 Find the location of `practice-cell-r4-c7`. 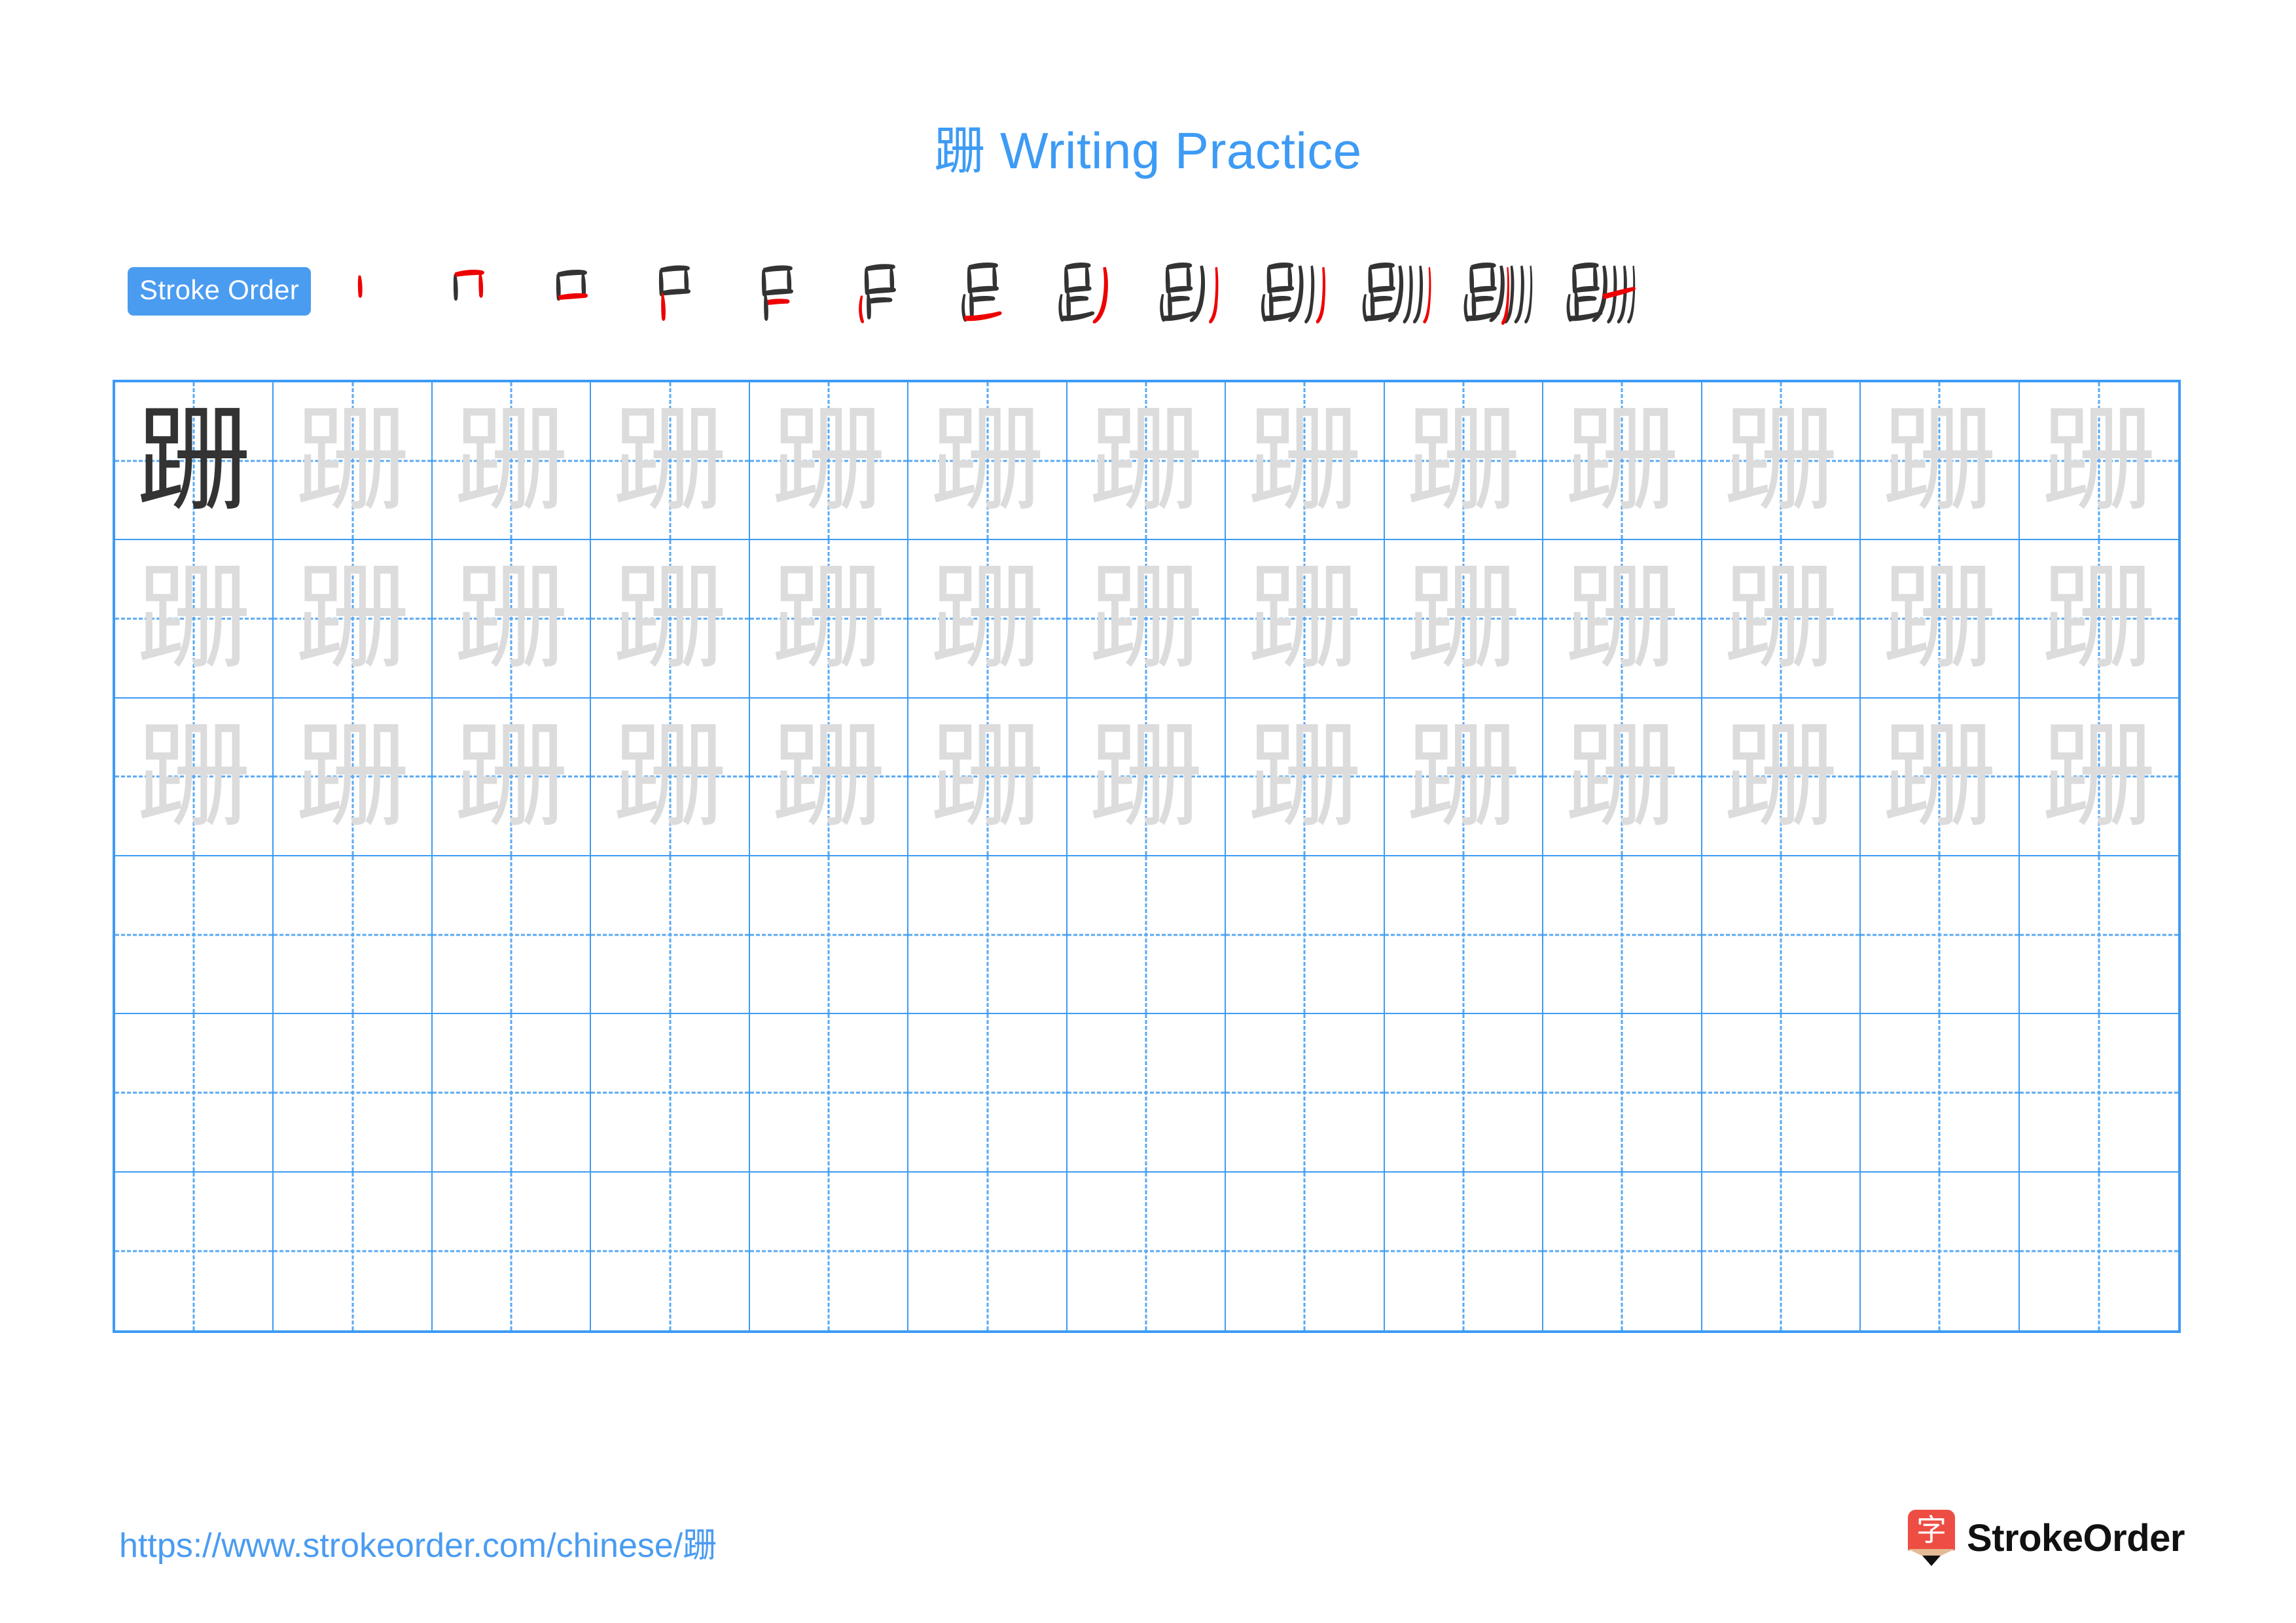

practice-cell-r4-c7 is located at coordinates (1147, 935).